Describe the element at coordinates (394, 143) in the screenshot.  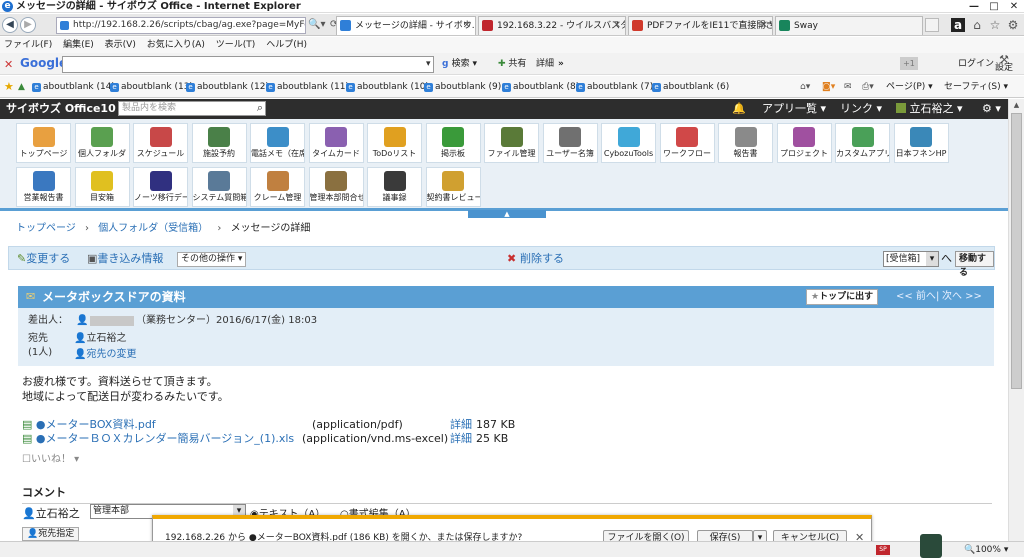
I see `app-tile: ToDoリスト` at that location.